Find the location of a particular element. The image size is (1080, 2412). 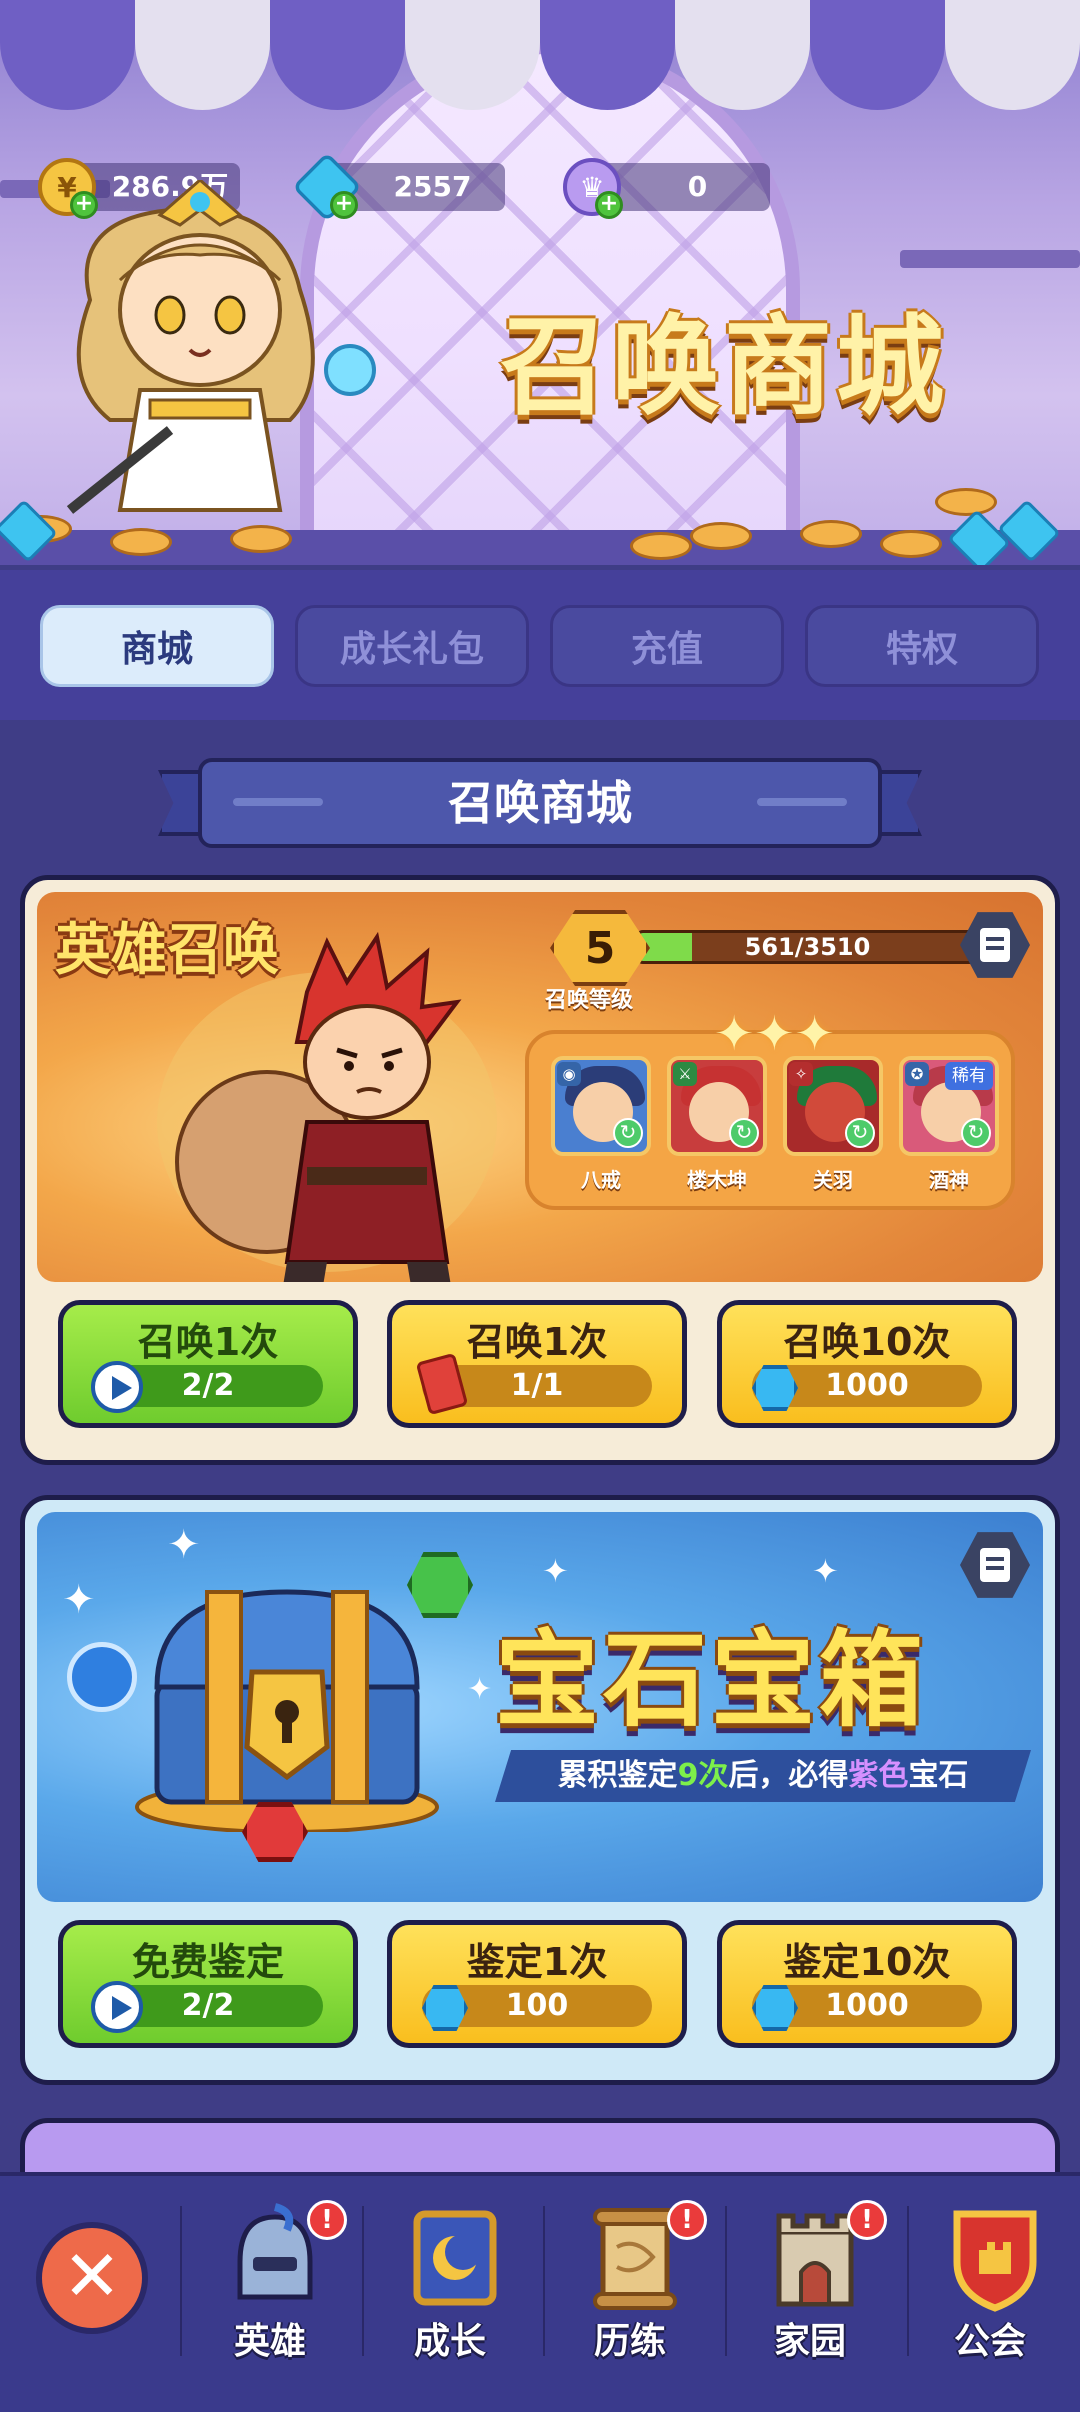

hero-card-loumukun: ⚔ ↻ is located at coordinates (717, 1106).